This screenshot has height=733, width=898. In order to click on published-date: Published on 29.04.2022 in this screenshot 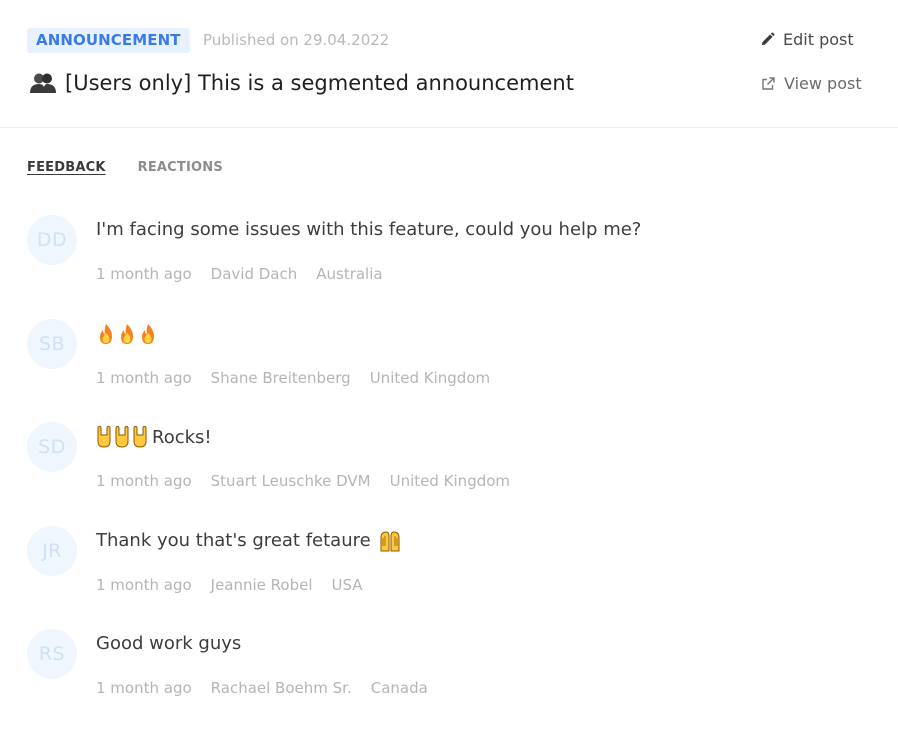, I will do `click(296, 40)`.